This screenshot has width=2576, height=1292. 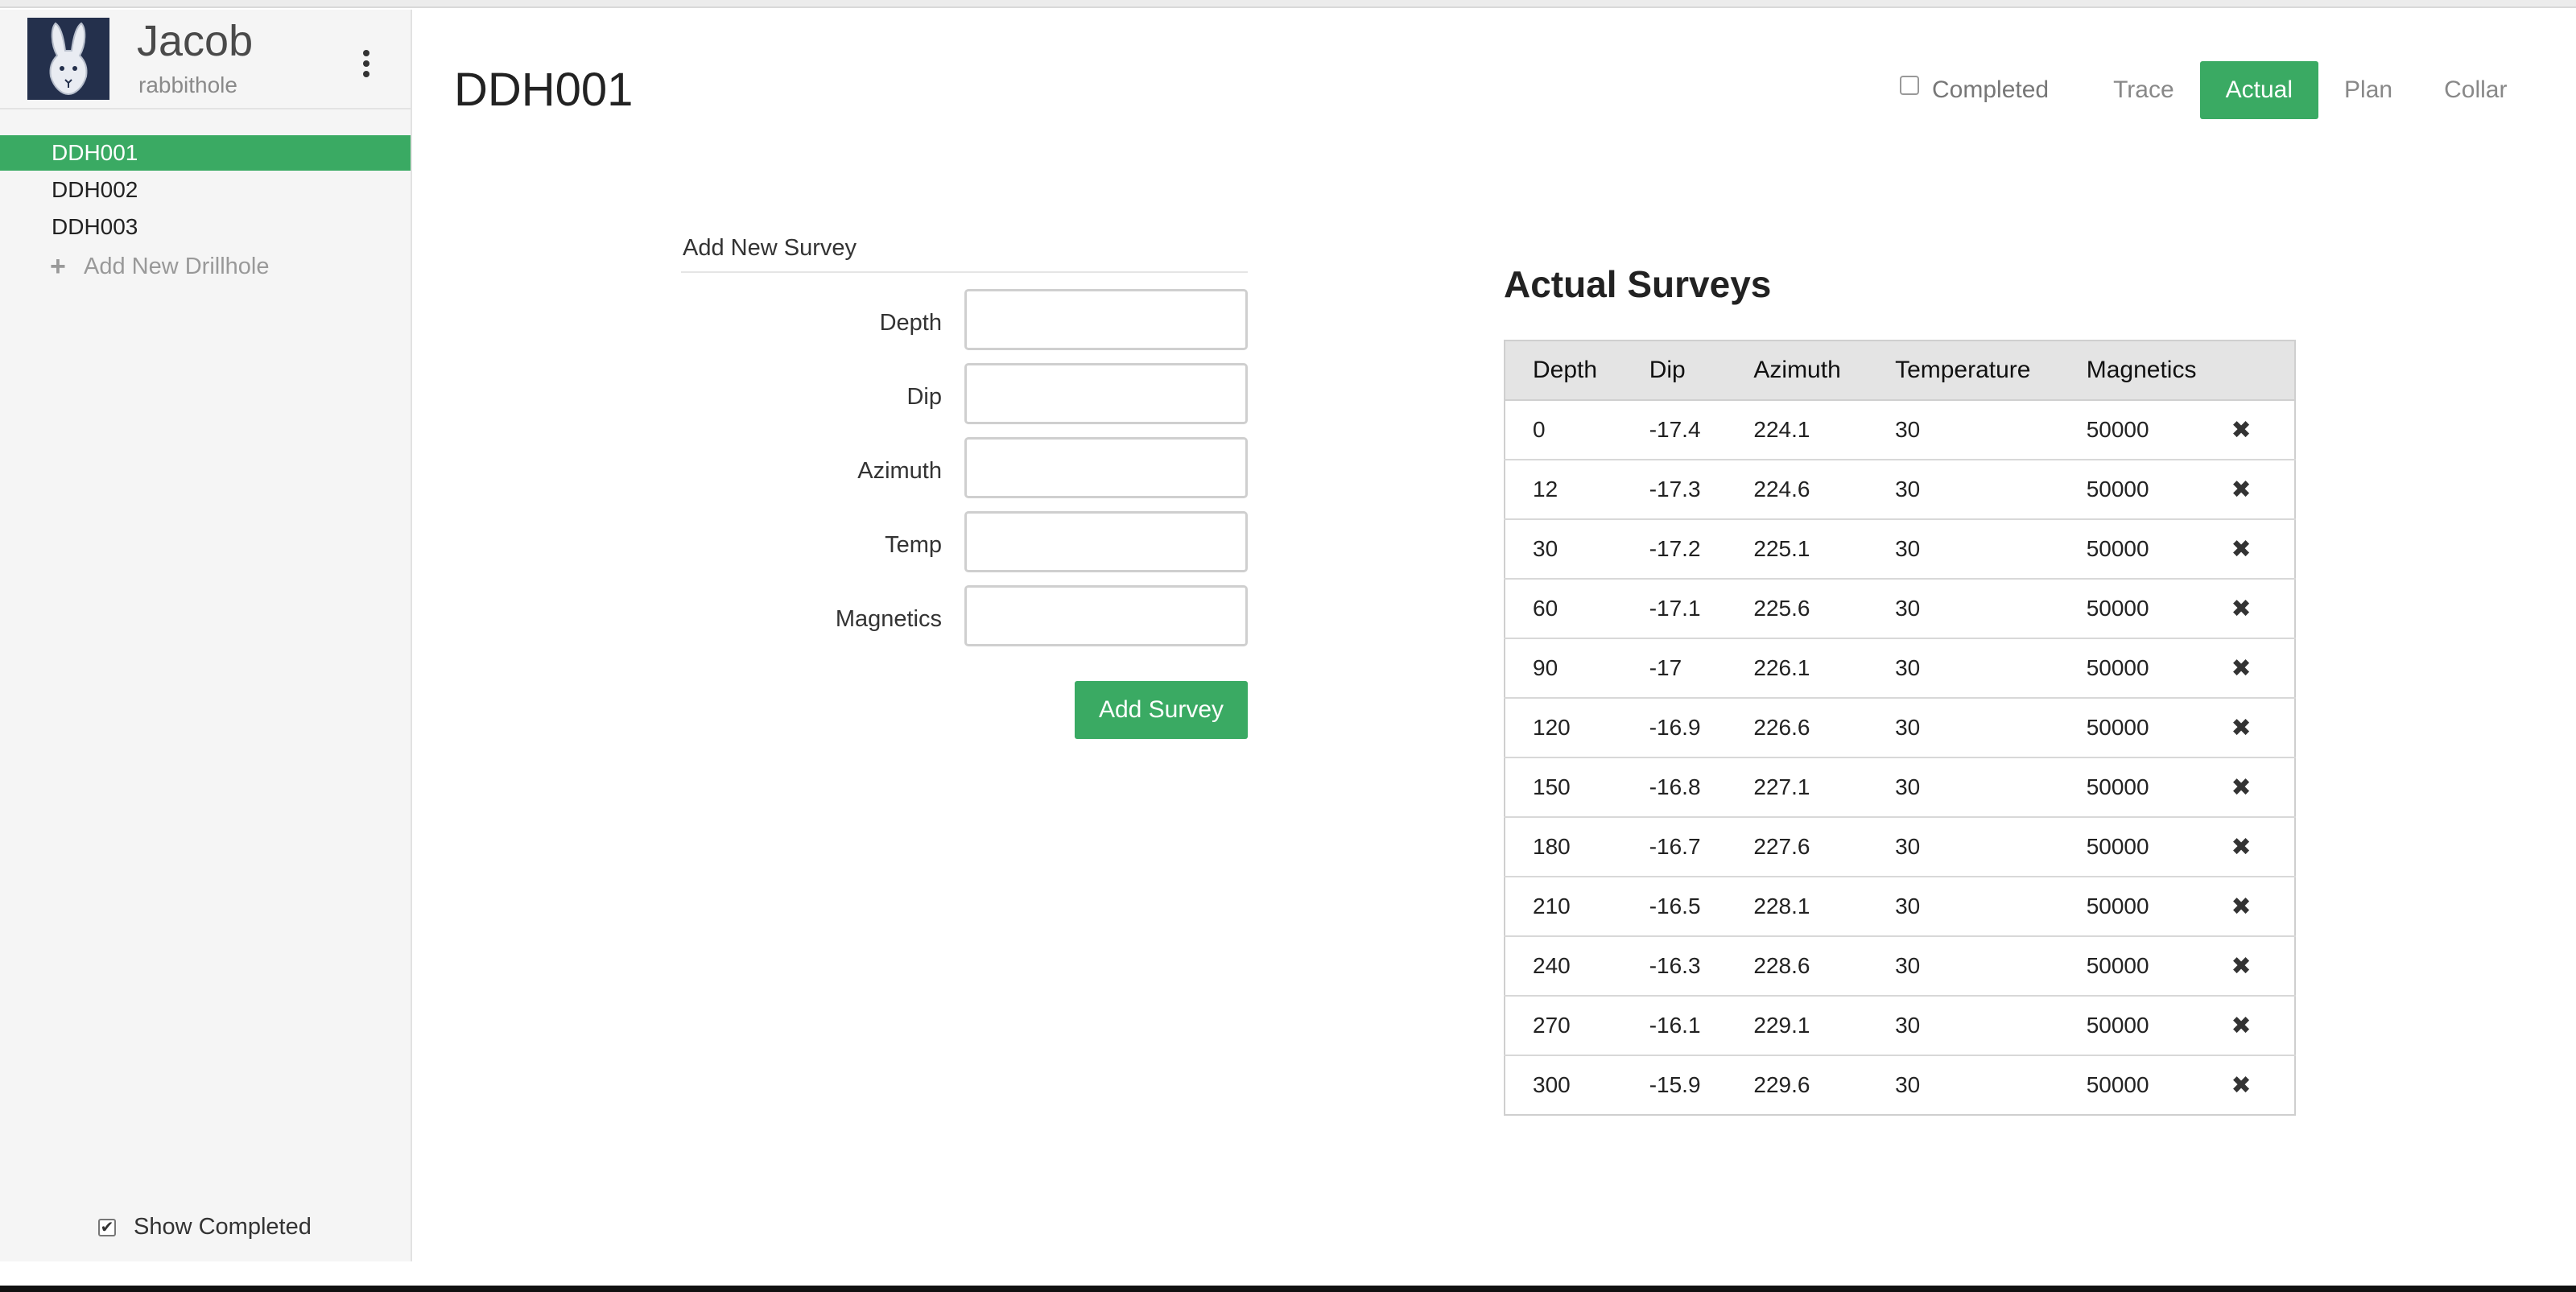 What do you see at coordinates (1797, 965) in the screenshot?
I see `cell-azimuth: 228.6` at bounding box center [1797, 965].